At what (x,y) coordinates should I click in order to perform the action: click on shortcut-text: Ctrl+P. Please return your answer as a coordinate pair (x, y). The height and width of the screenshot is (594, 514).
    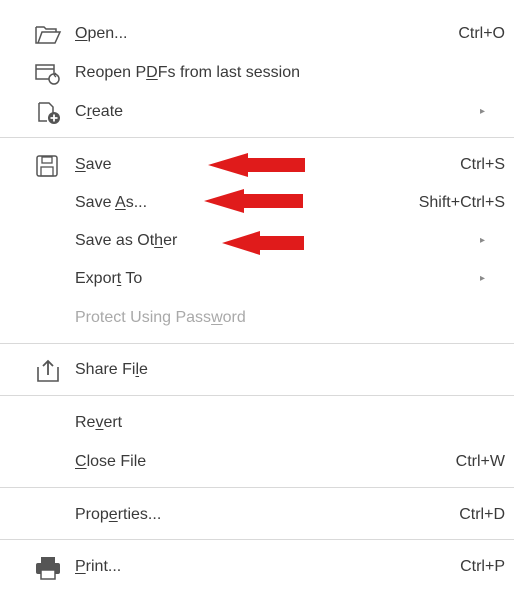
    Looking at the image, I should click on (482, 566).